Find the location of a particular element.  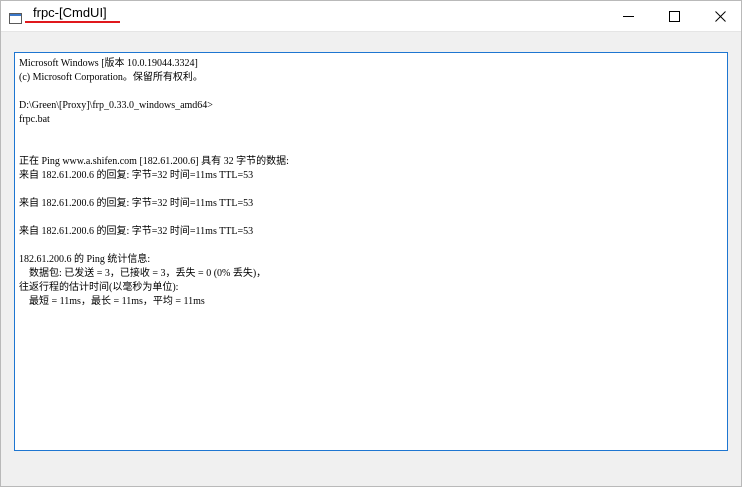

status-bar is located at coordinates (371, 473).